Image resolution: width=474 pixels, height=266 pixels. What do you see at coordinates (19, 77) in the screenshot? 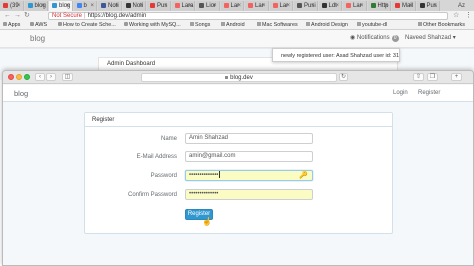
I see `minimize-window-icon` at bounding box center [19, 77].